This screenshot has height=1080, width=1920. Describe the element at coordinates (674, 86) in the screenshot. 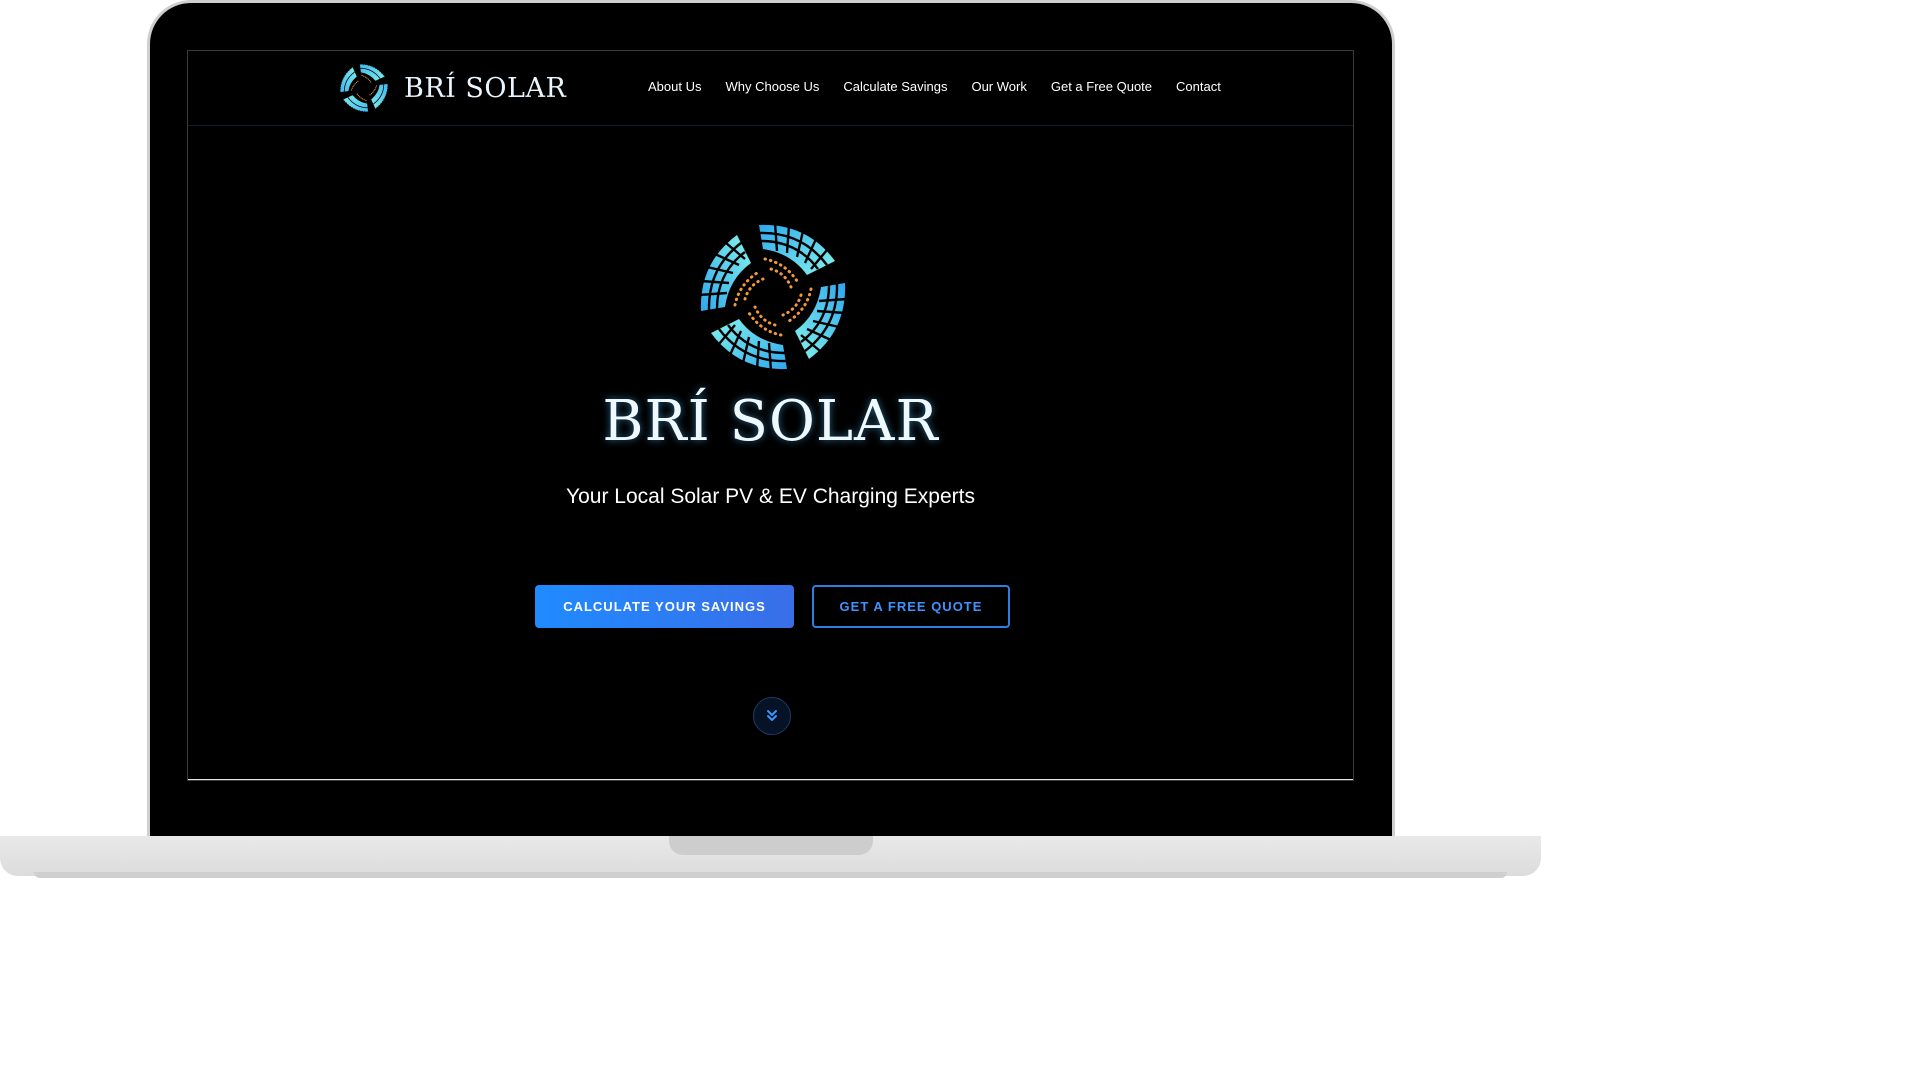

I see `nav-link-about: About Us` at that location.